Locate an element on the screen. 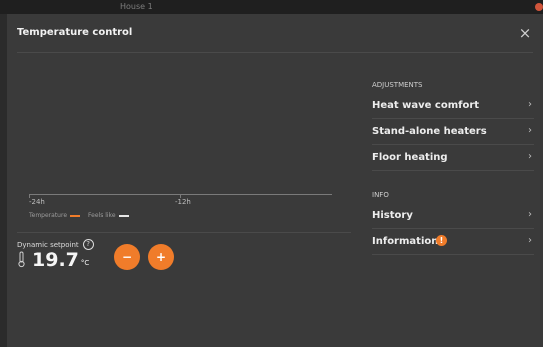  menu-item-label: Floor heating is located at coordinates (410, 157).